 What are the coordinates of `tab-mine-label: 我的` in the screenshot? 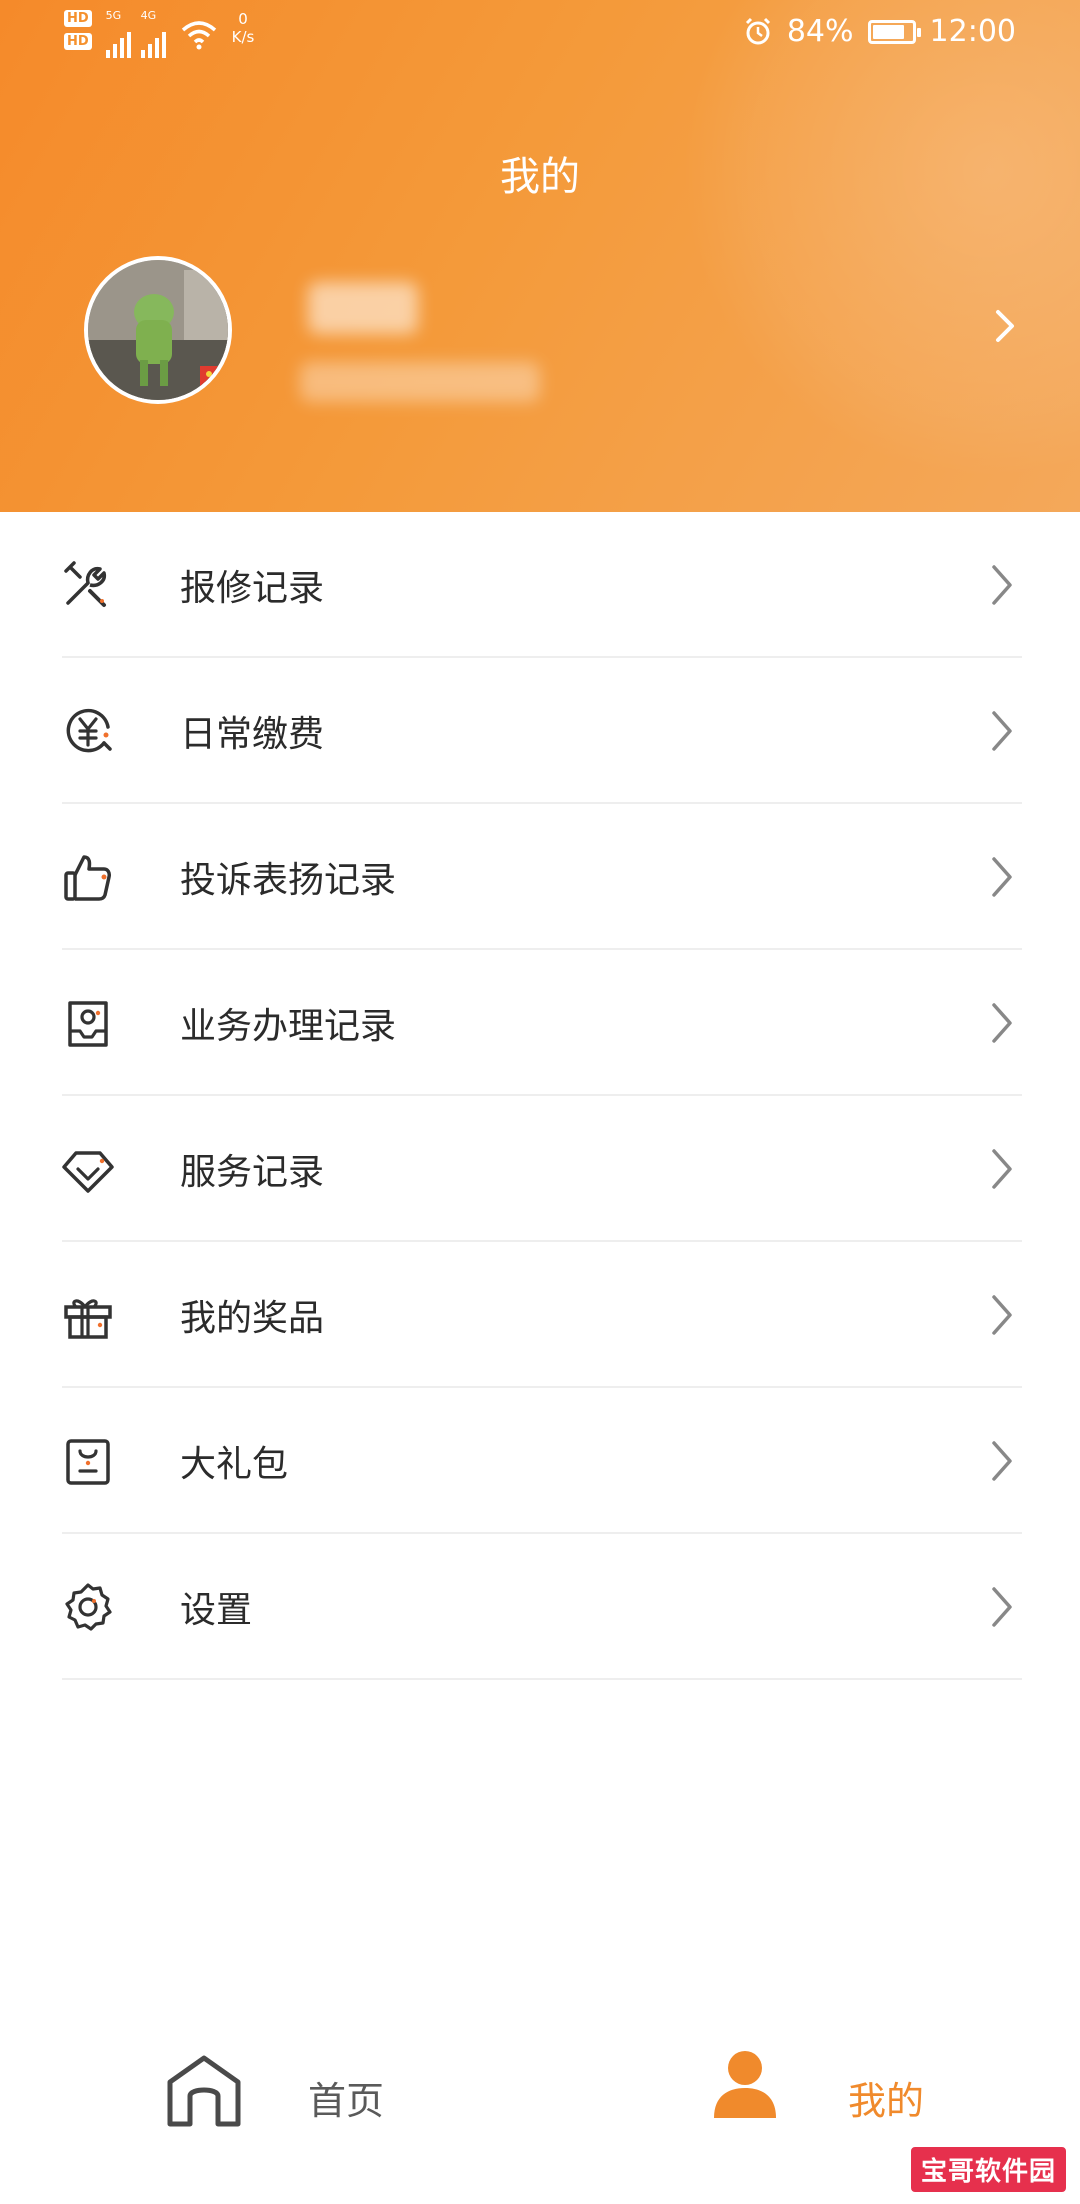 It's located at (886, 2101).